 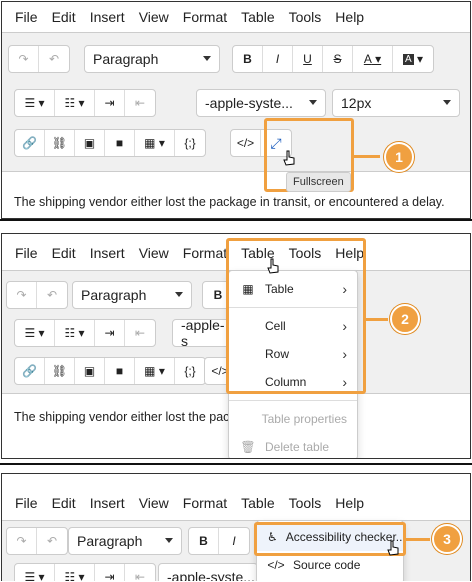 I want to click on source-code-button: </>, so click(x=246, y=143).